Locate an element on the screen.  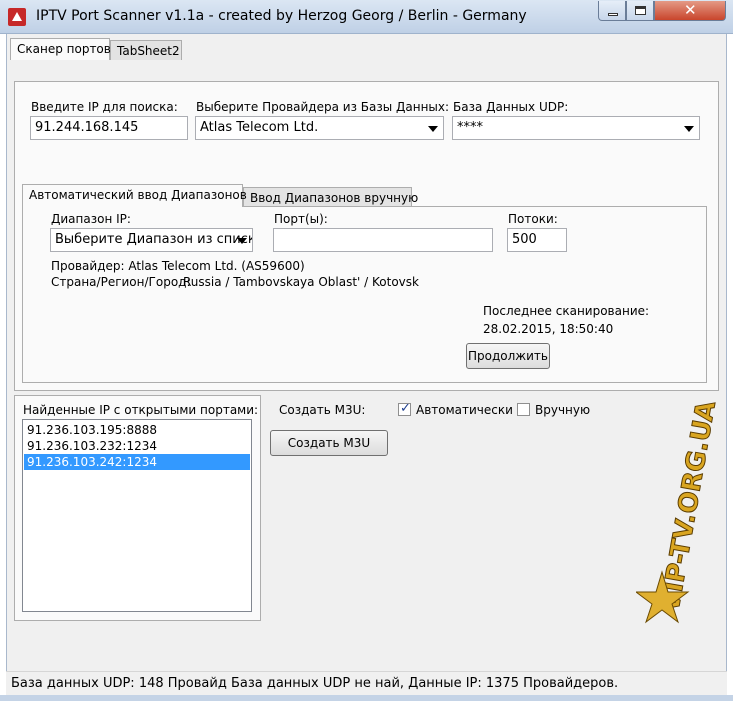
tab-port-scanner-label: Сканер портов is located at coordinates (64, 49).